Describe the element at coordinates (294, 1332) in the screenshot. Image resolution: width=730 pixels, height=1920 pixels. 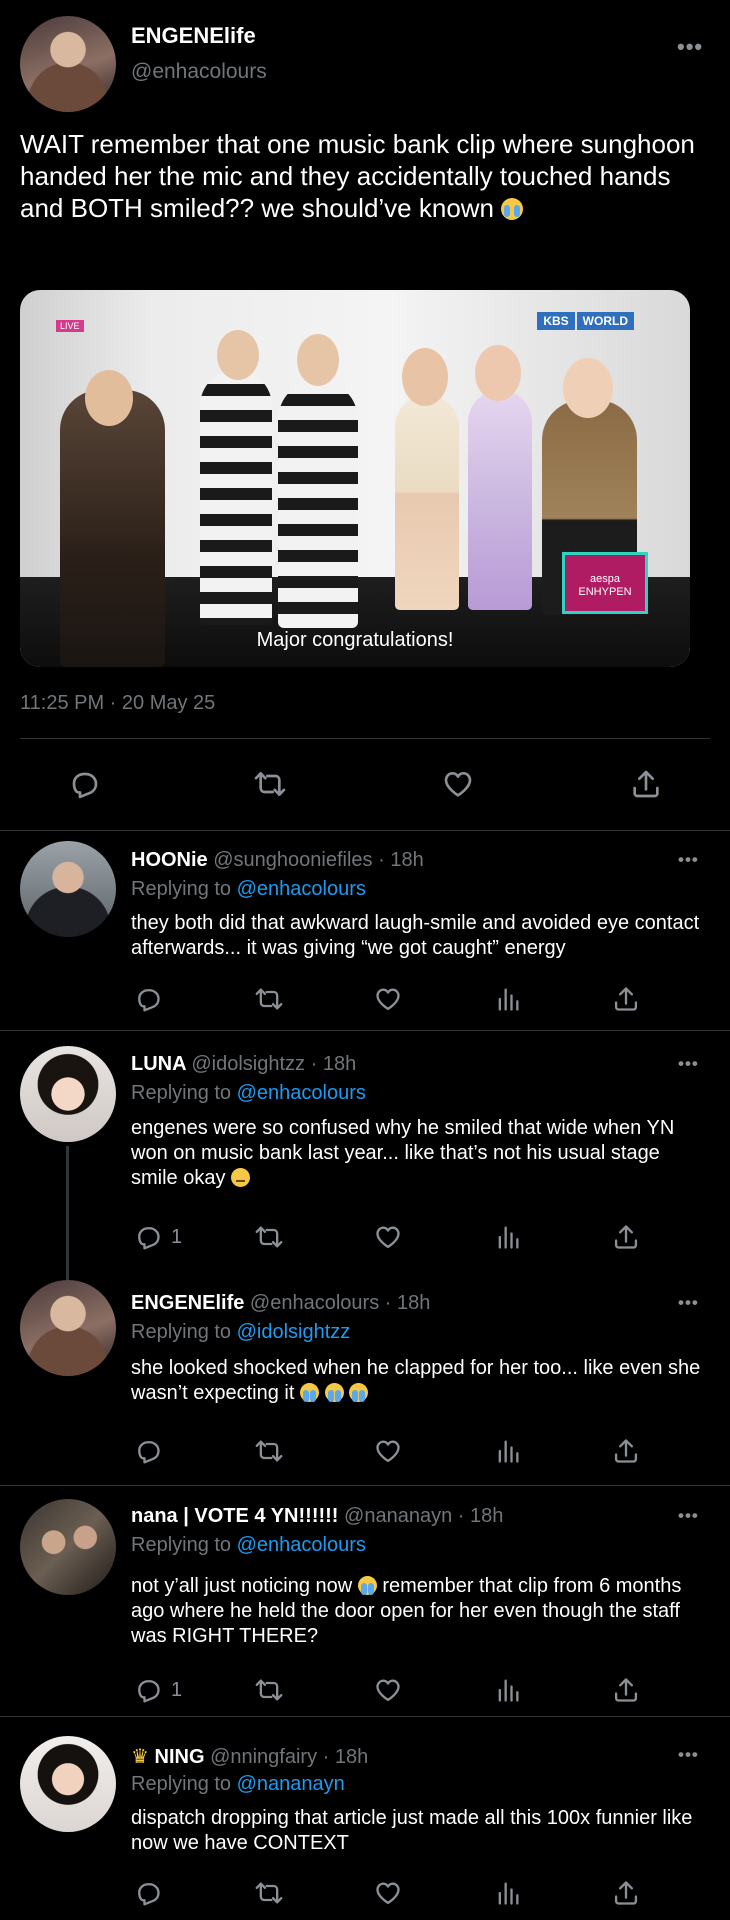
I see `mention-link: @idolsightzz` at that location.